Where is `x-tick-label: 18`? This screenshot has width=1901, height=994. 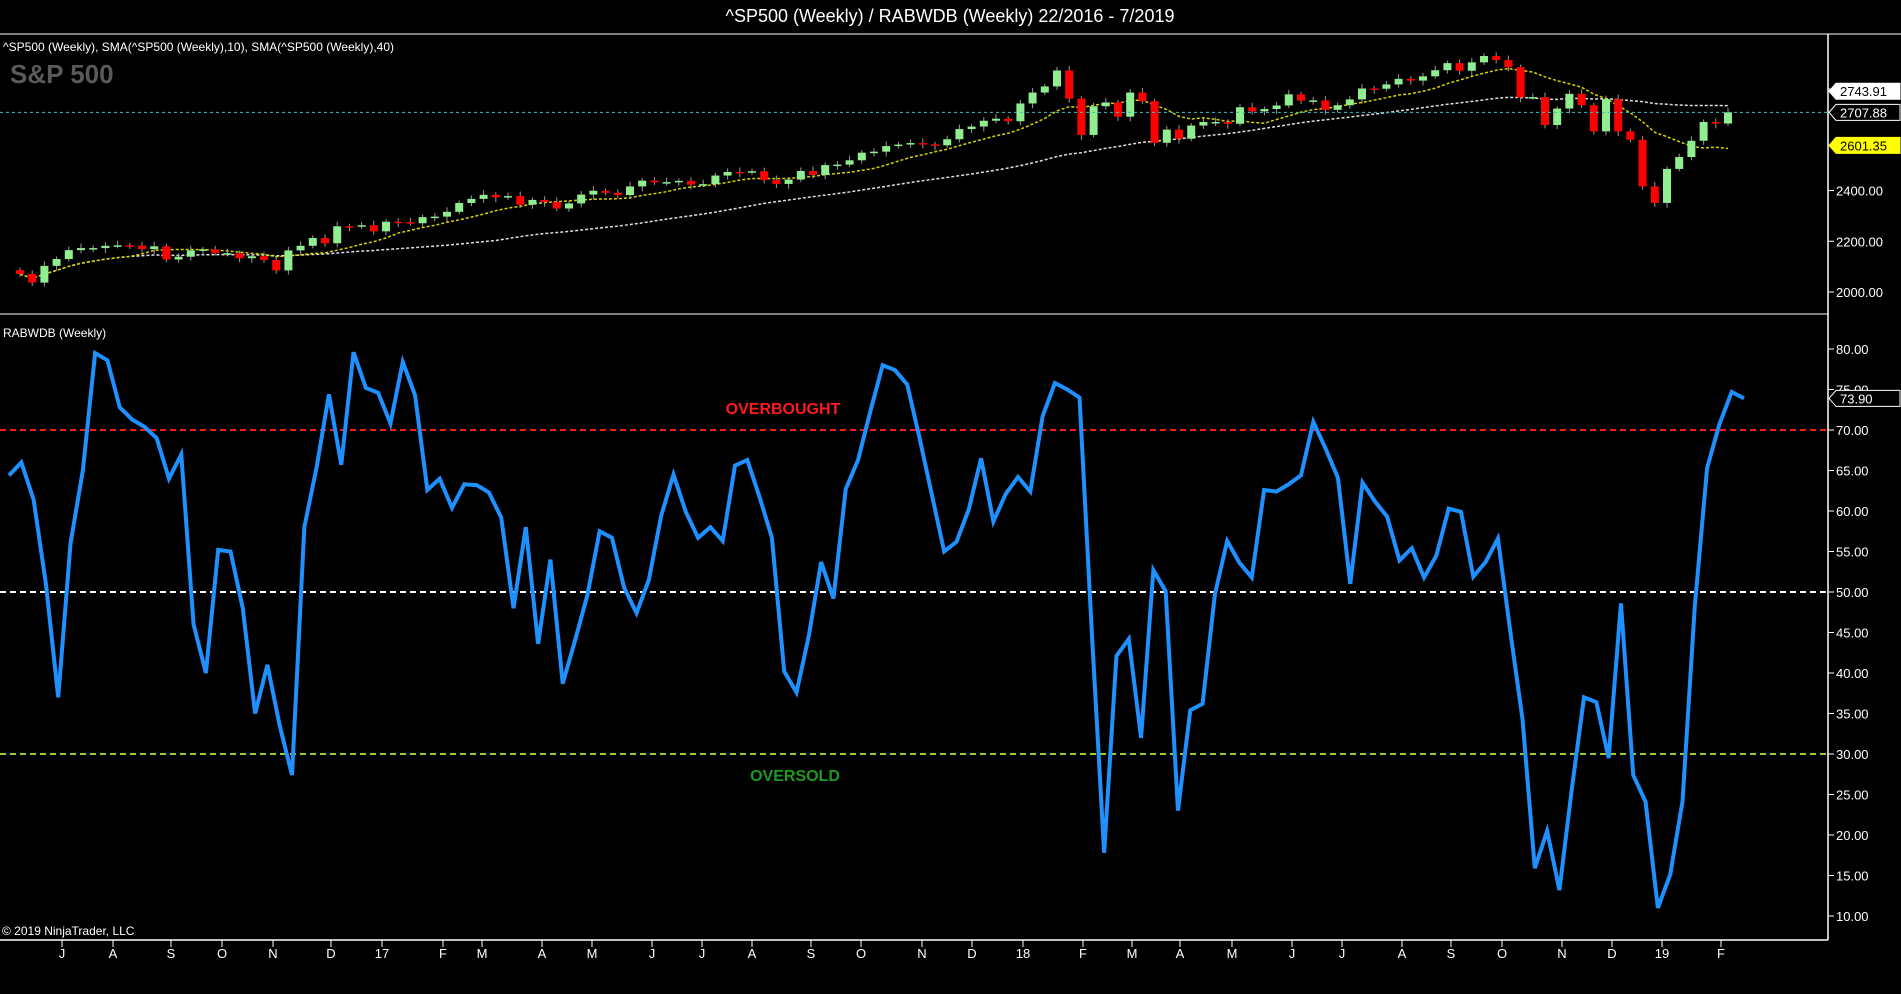 x-tick-label: 18 is located at coordinates (1023, 953).